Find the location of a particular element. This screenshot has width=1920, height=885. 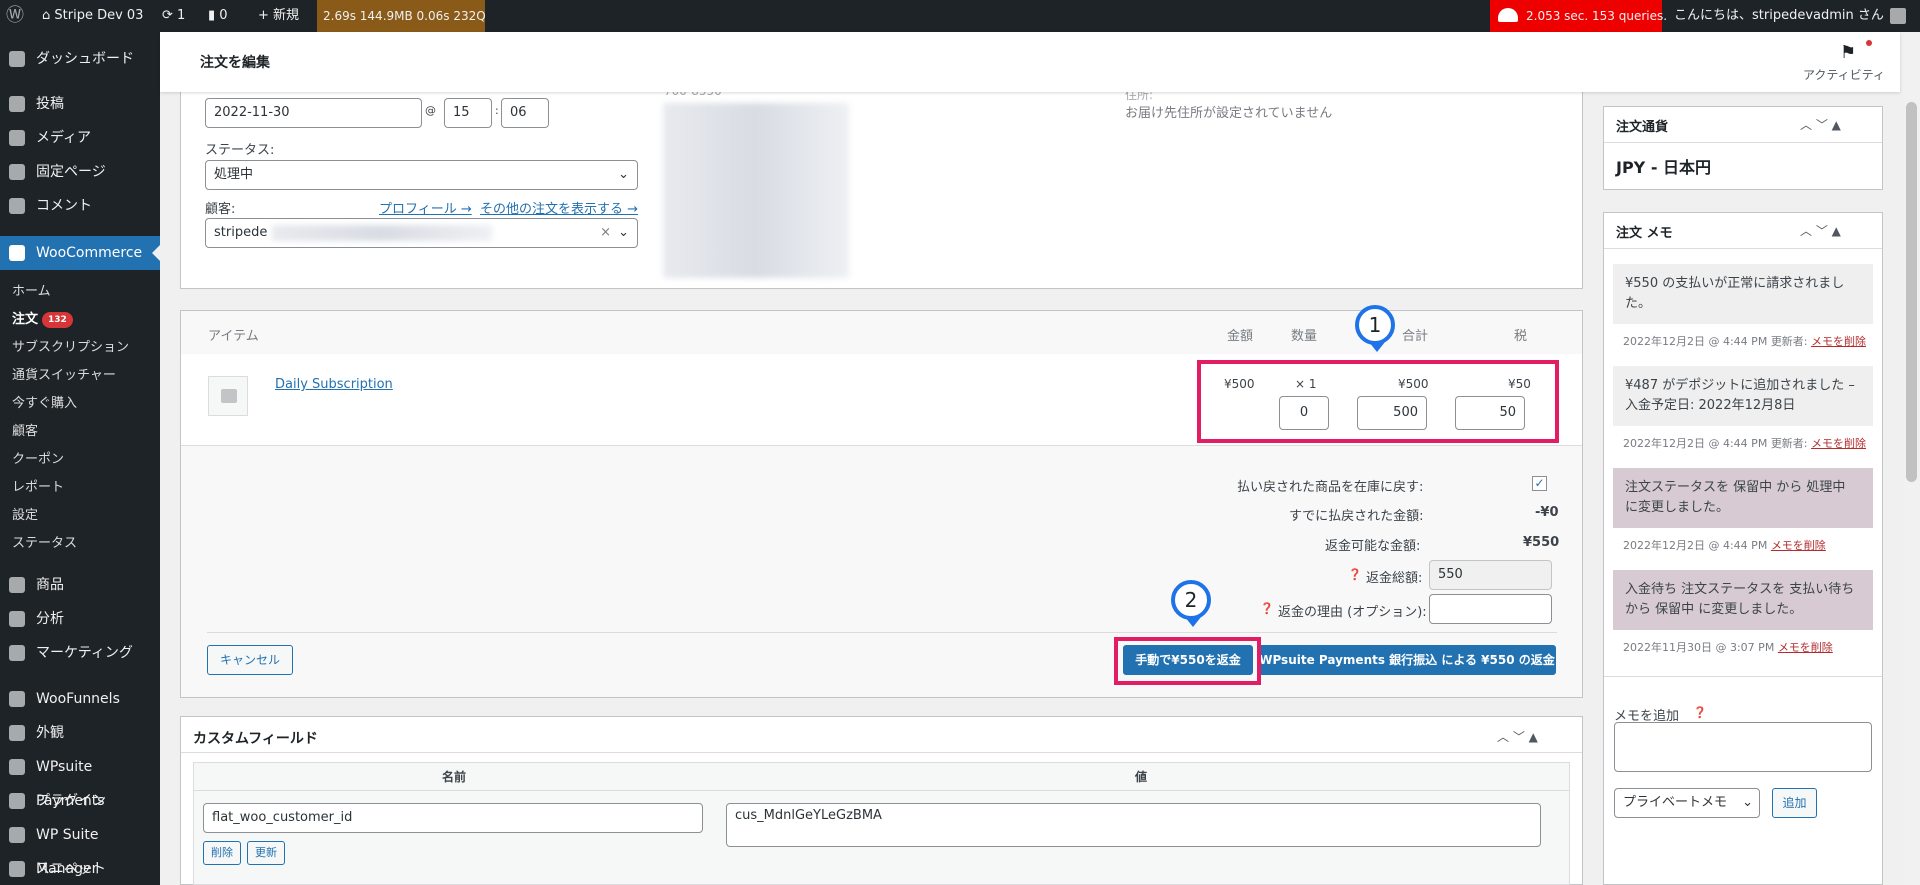

menu-label: 注文 is located at coordinates (25, 319).